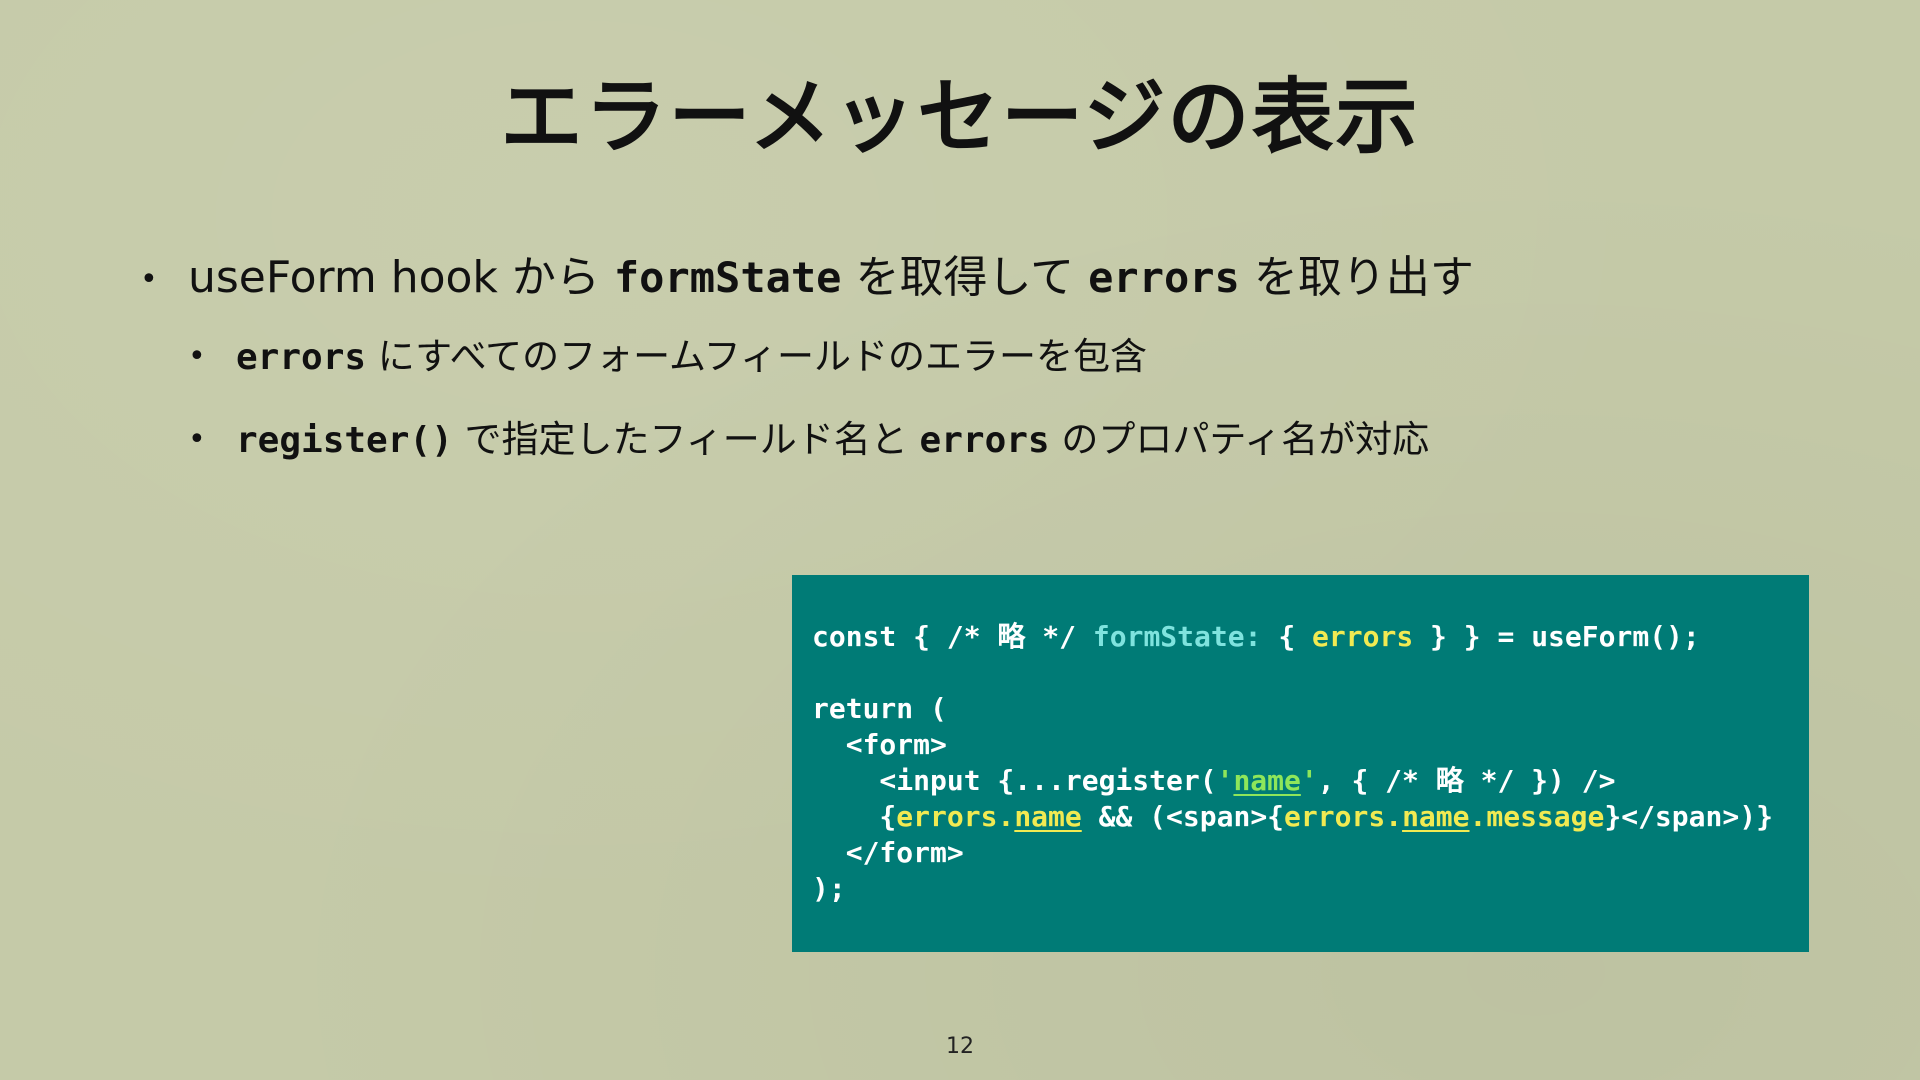 This screenshot has width=1920, height=1080. Describe the element at coordinates (686, 439) in the screenshot. I see `bullet-text: で指定したフィールド名と` at that location.